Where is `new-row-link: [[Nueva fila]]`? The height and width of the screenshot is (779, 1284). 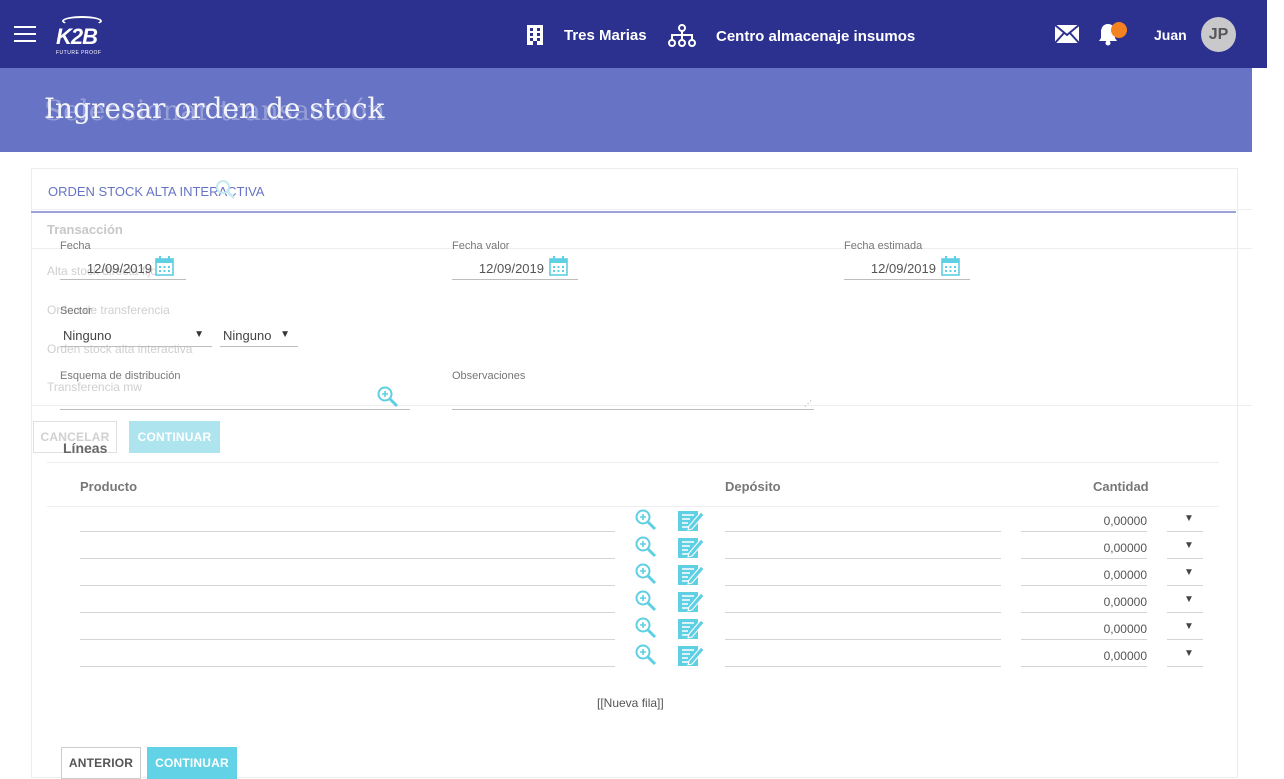 new-row-link: [[Nueva fila]] is located at coordinates (630, 703).